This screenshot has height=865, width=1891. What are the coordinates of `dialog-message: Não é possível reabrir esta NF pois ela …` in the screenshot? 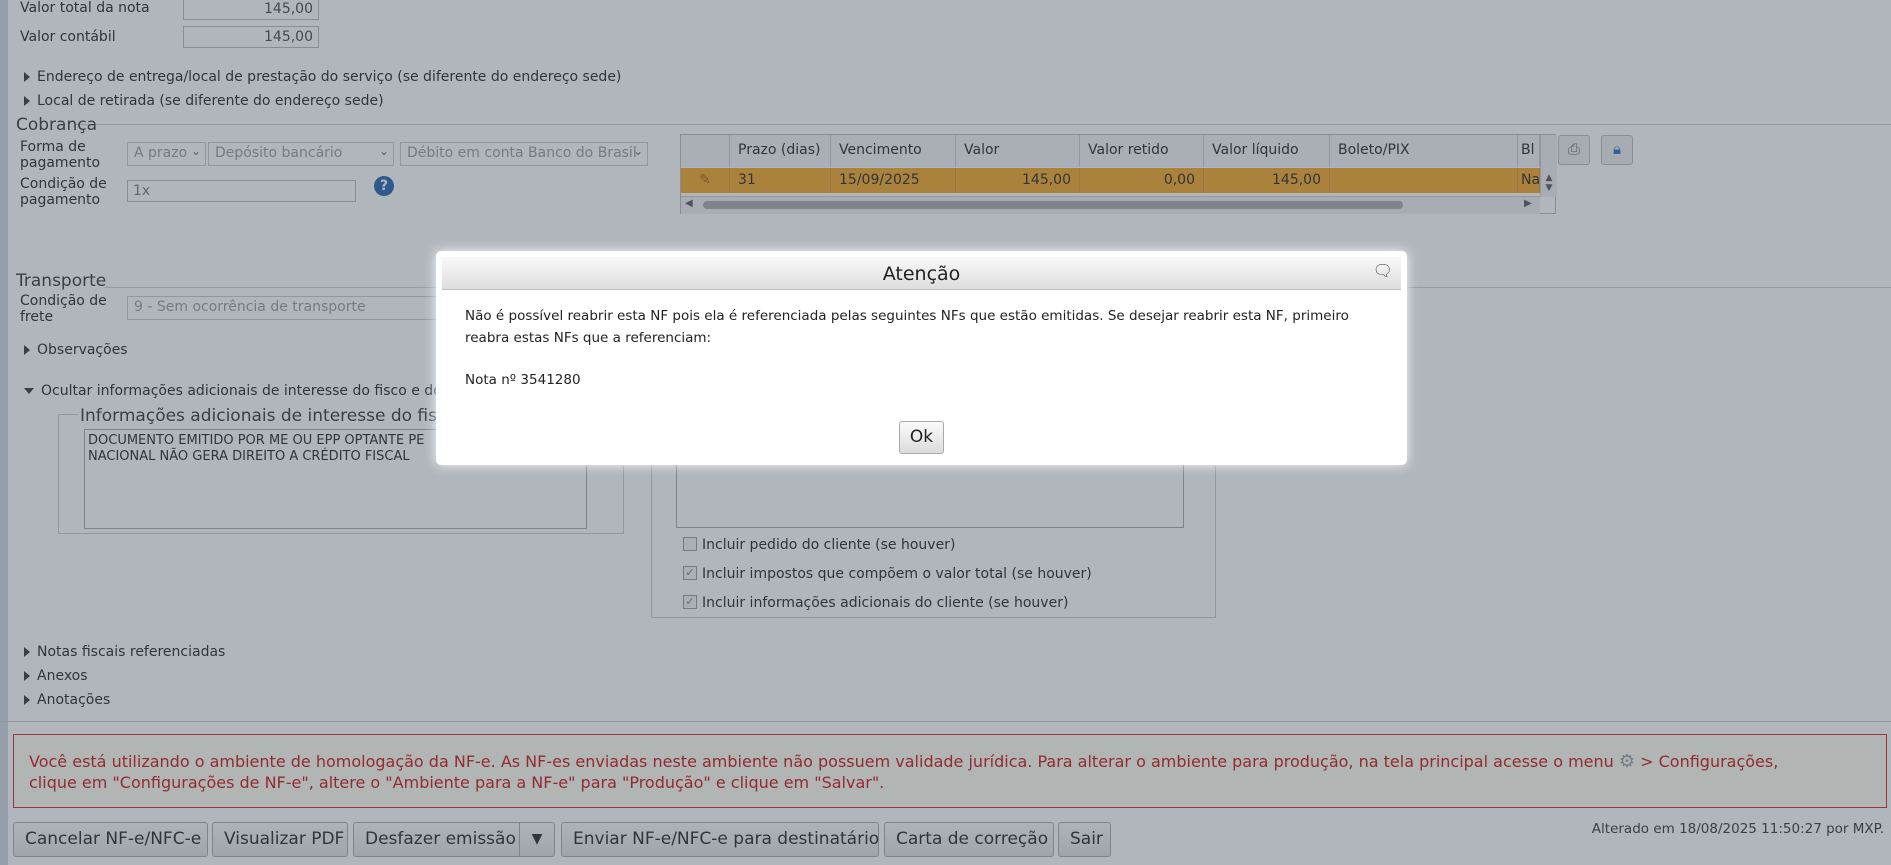 It's located at (928, 348).